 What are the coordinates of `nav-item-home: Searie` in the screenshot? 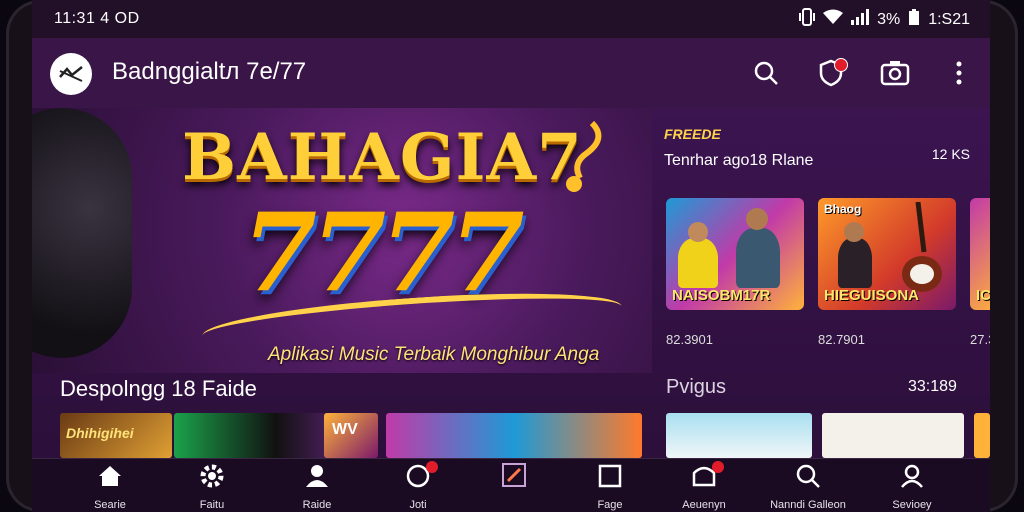 It's located at (110, 487).